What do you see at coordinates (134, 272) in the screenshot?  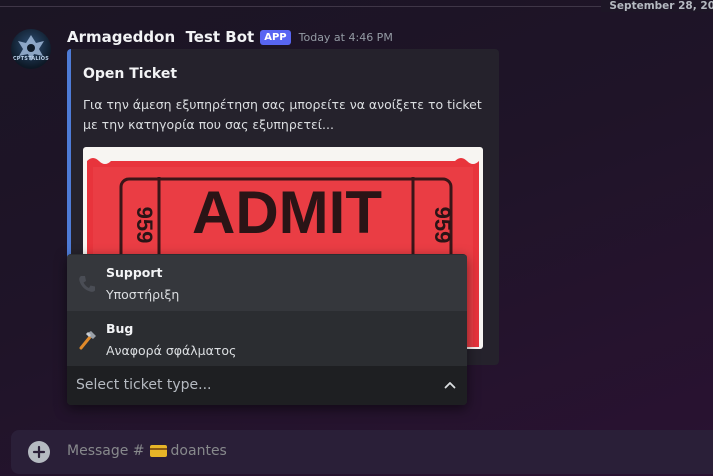 I see `option-label: Support` at bounding box center [134, 272].